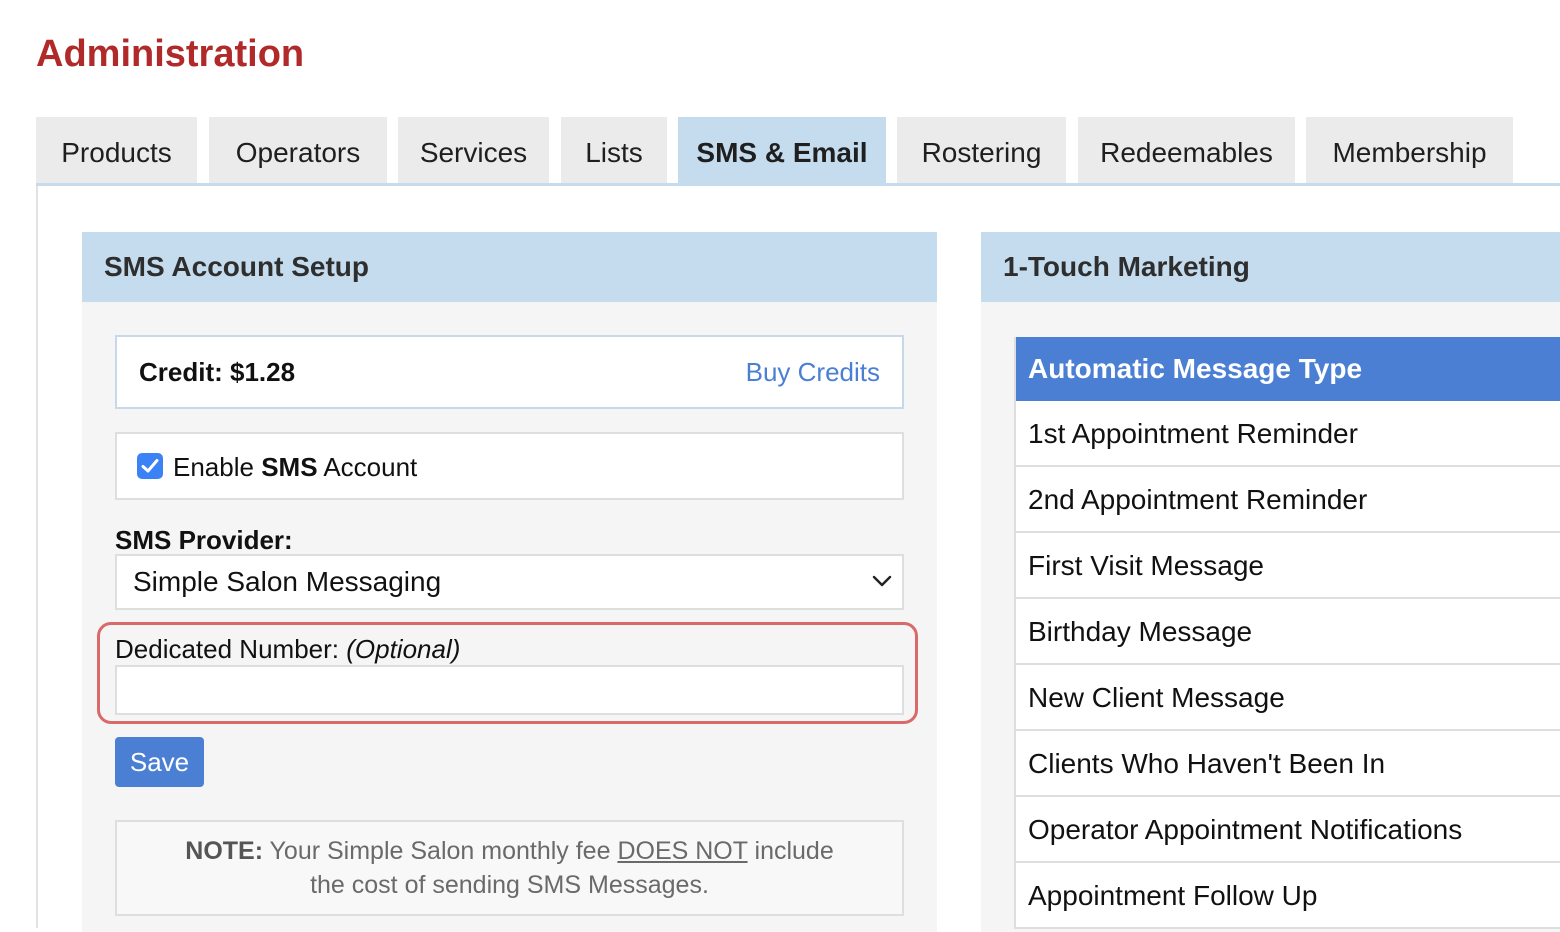 This screenshot has height=932, width=1560. Describe the element at coordinates (1288, 698) in the screenshot. I see `message-type-row: New Client Message` at that location.